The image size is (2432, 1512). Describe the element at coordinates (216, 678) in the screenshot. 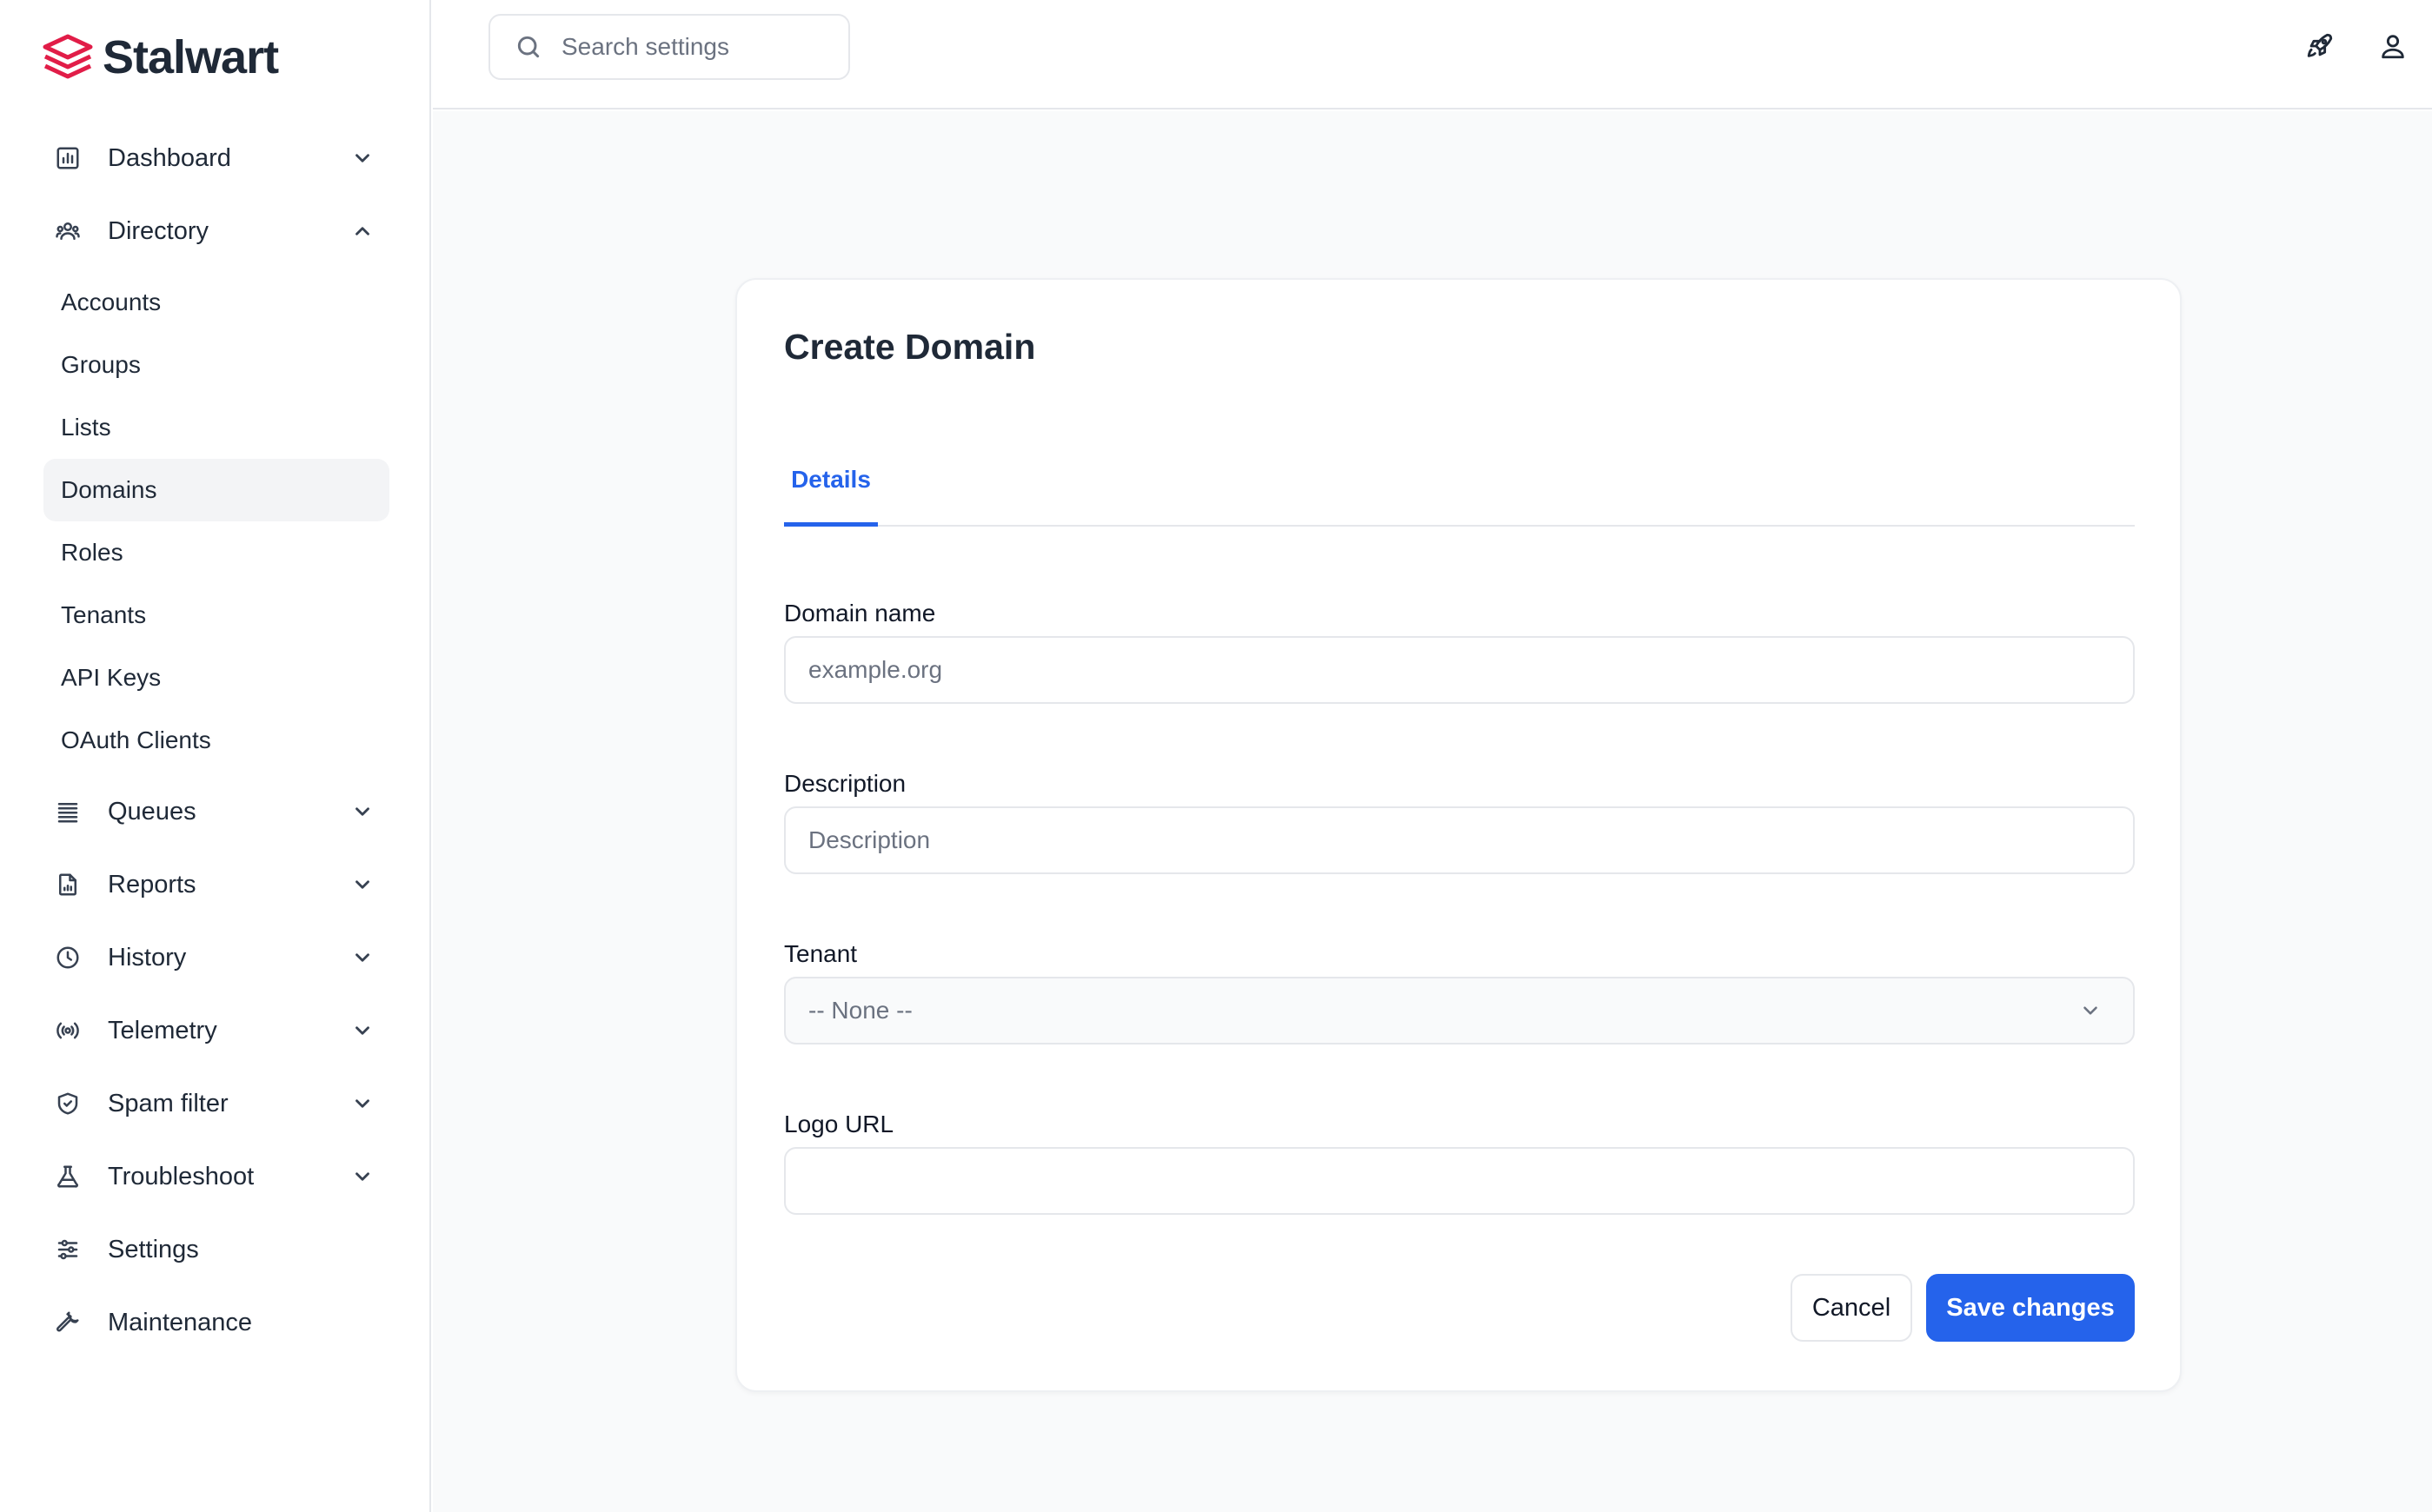

I see `sidebar-item-api-keys: API Keys` at that location.